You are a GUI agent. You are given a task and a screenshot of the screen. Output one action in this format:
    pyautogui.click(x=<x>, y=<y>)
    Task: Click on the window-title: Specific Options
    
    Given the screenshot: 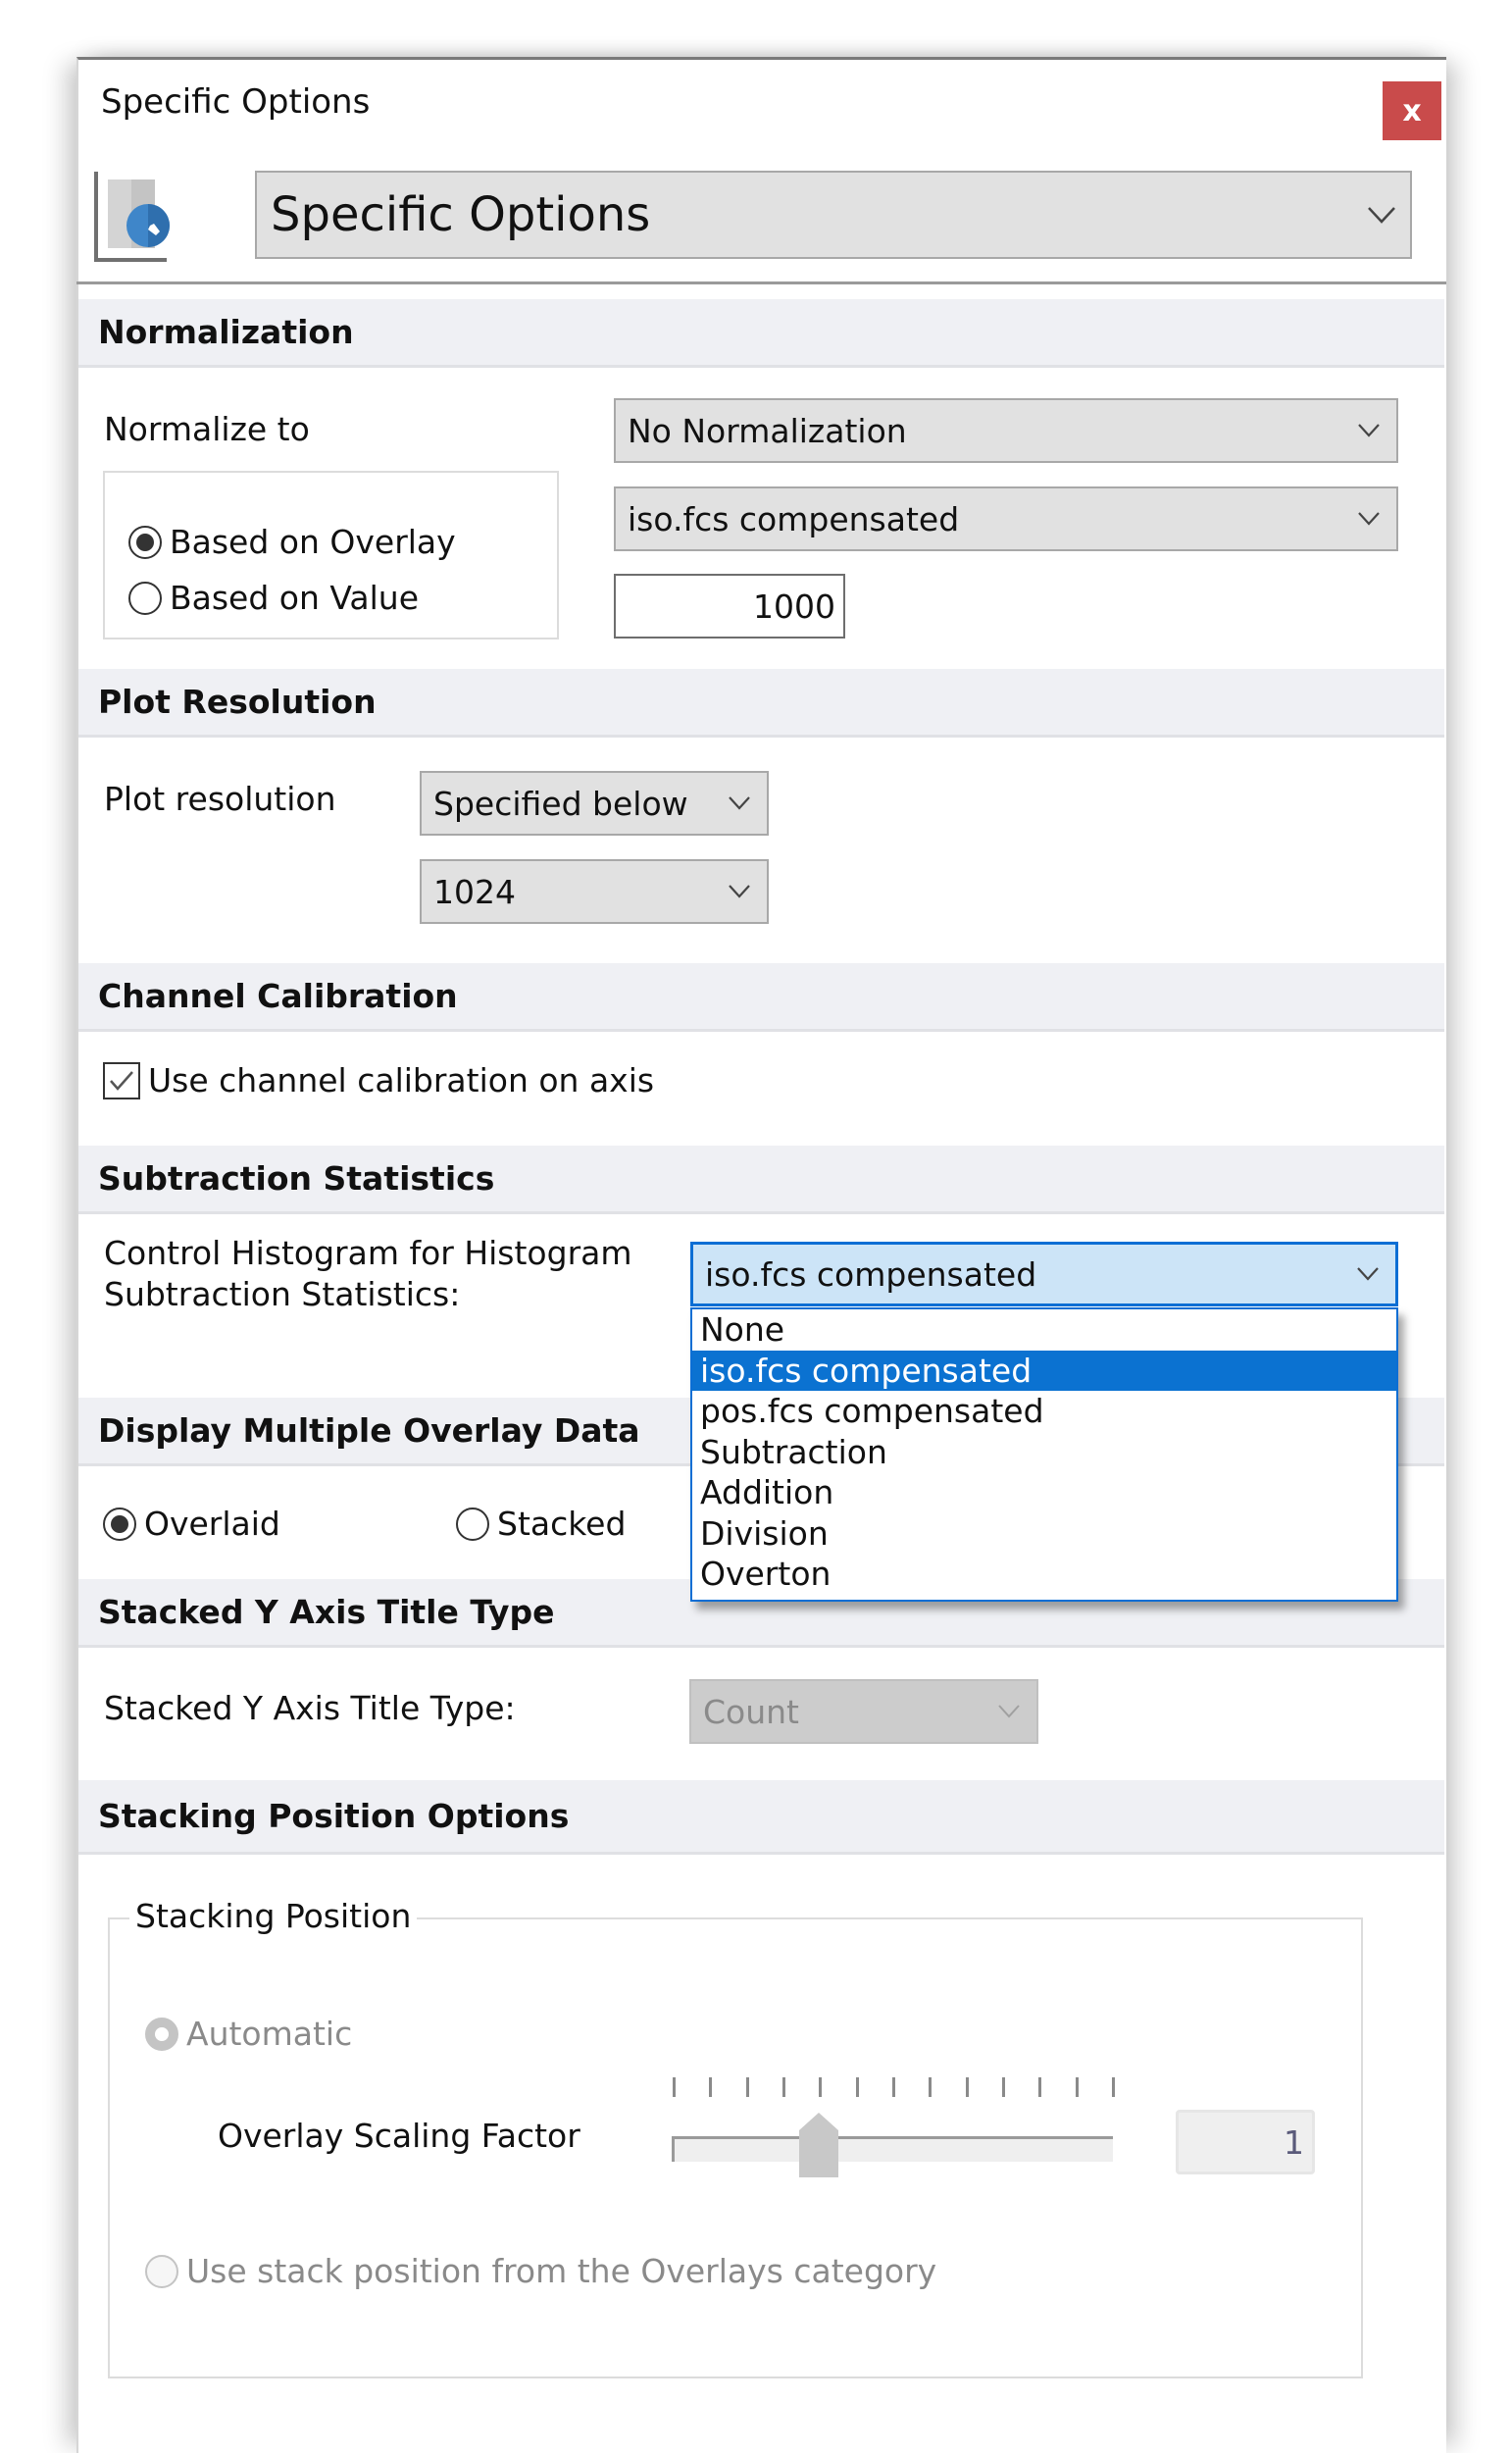 What is the action you would take?
    pyautogui.click(x=236, y=102)
    